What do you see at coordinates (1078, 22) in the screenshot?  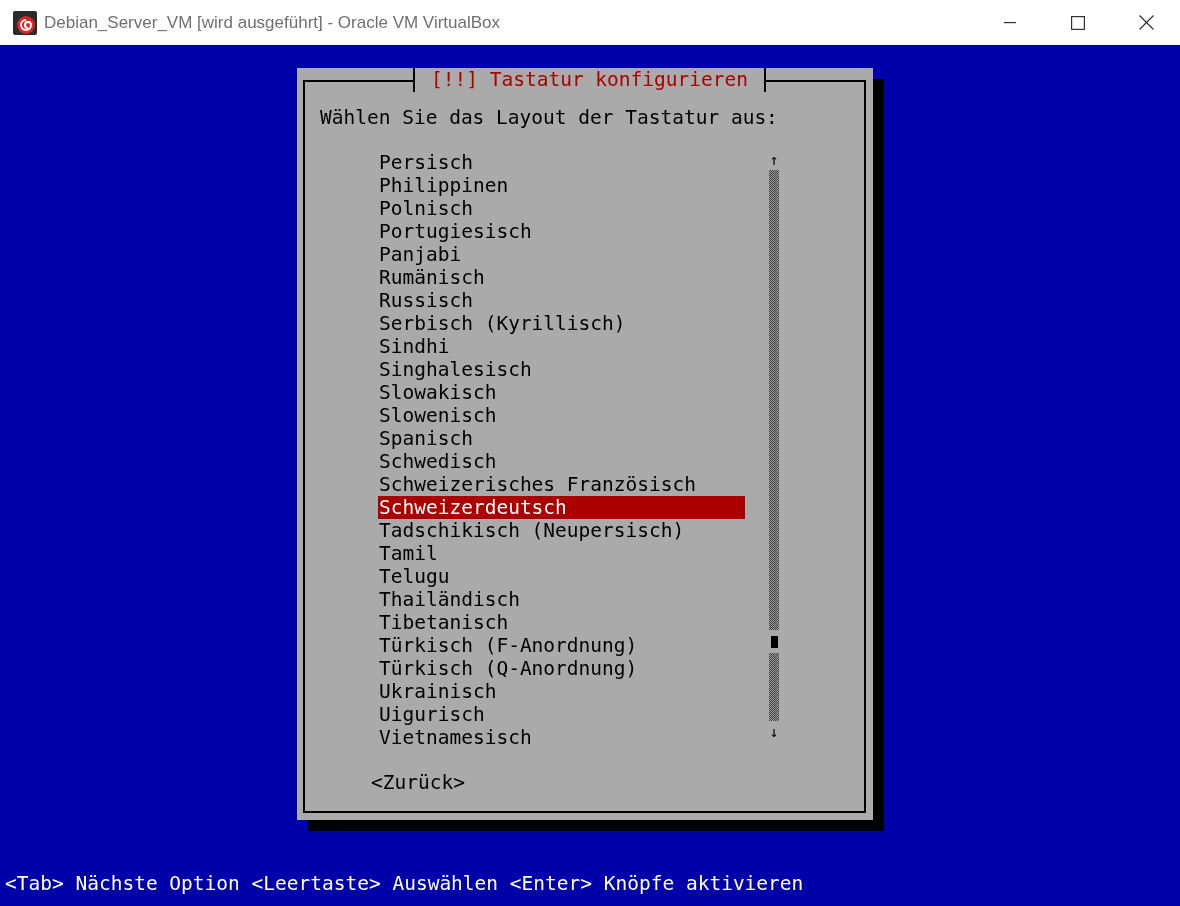 I see `maximize-icon` at bounding box center [1078, 22].